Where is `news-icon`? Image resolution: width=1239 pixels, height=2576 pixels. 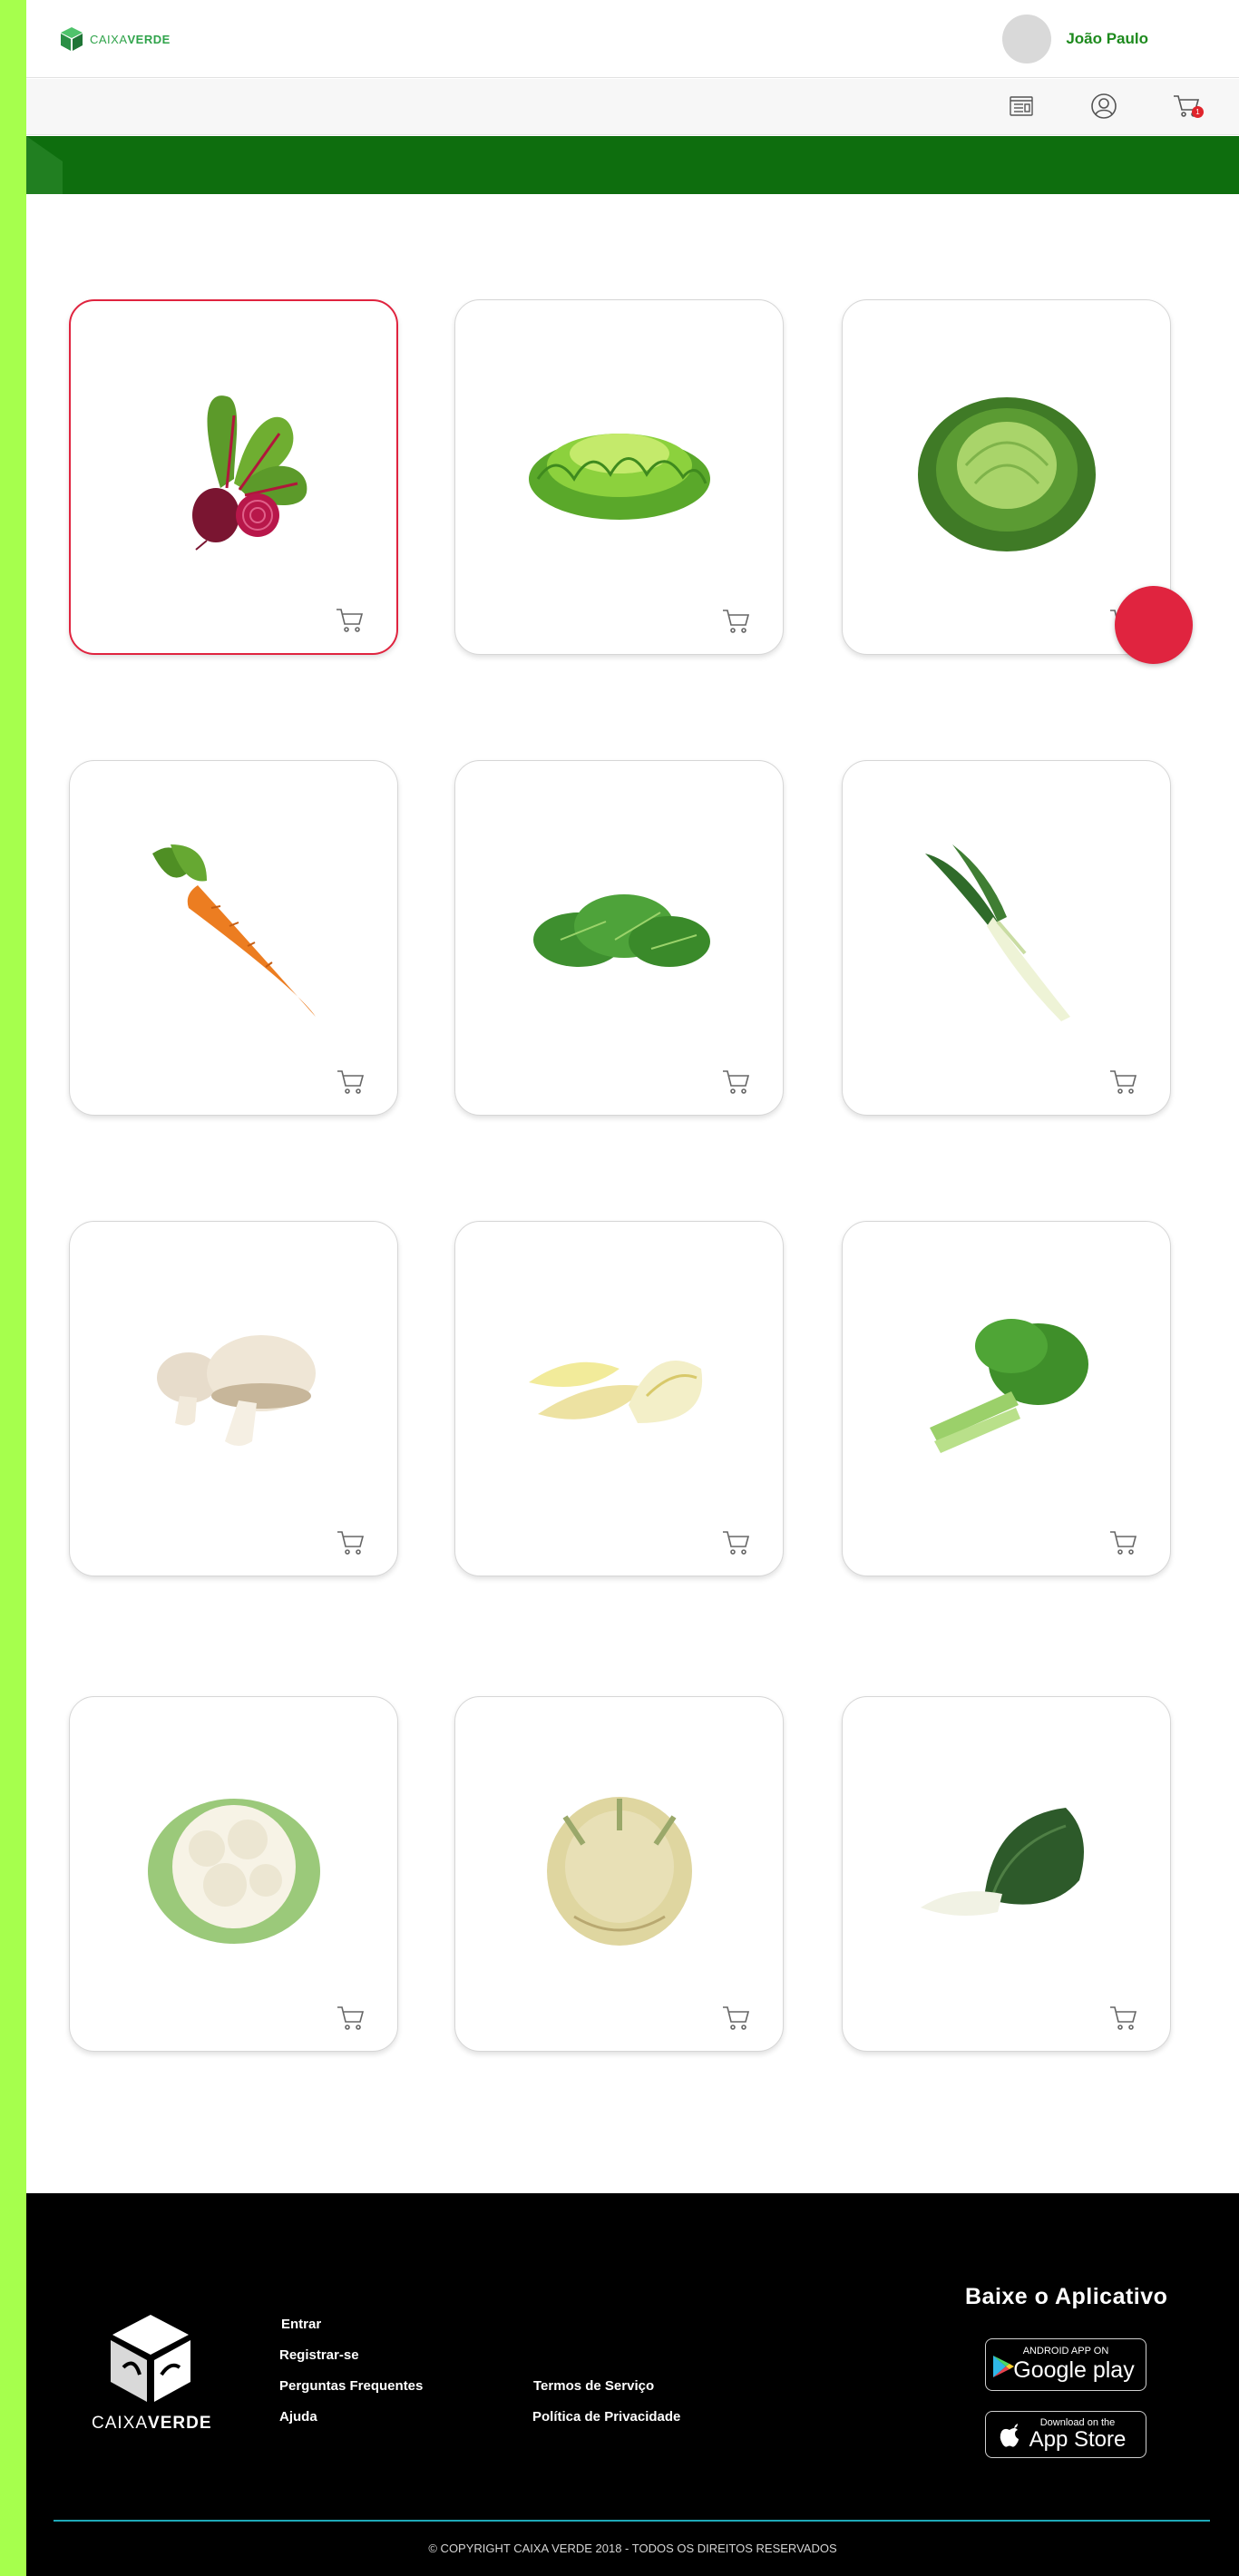 news-icon is located at coordinates (1021, 106).